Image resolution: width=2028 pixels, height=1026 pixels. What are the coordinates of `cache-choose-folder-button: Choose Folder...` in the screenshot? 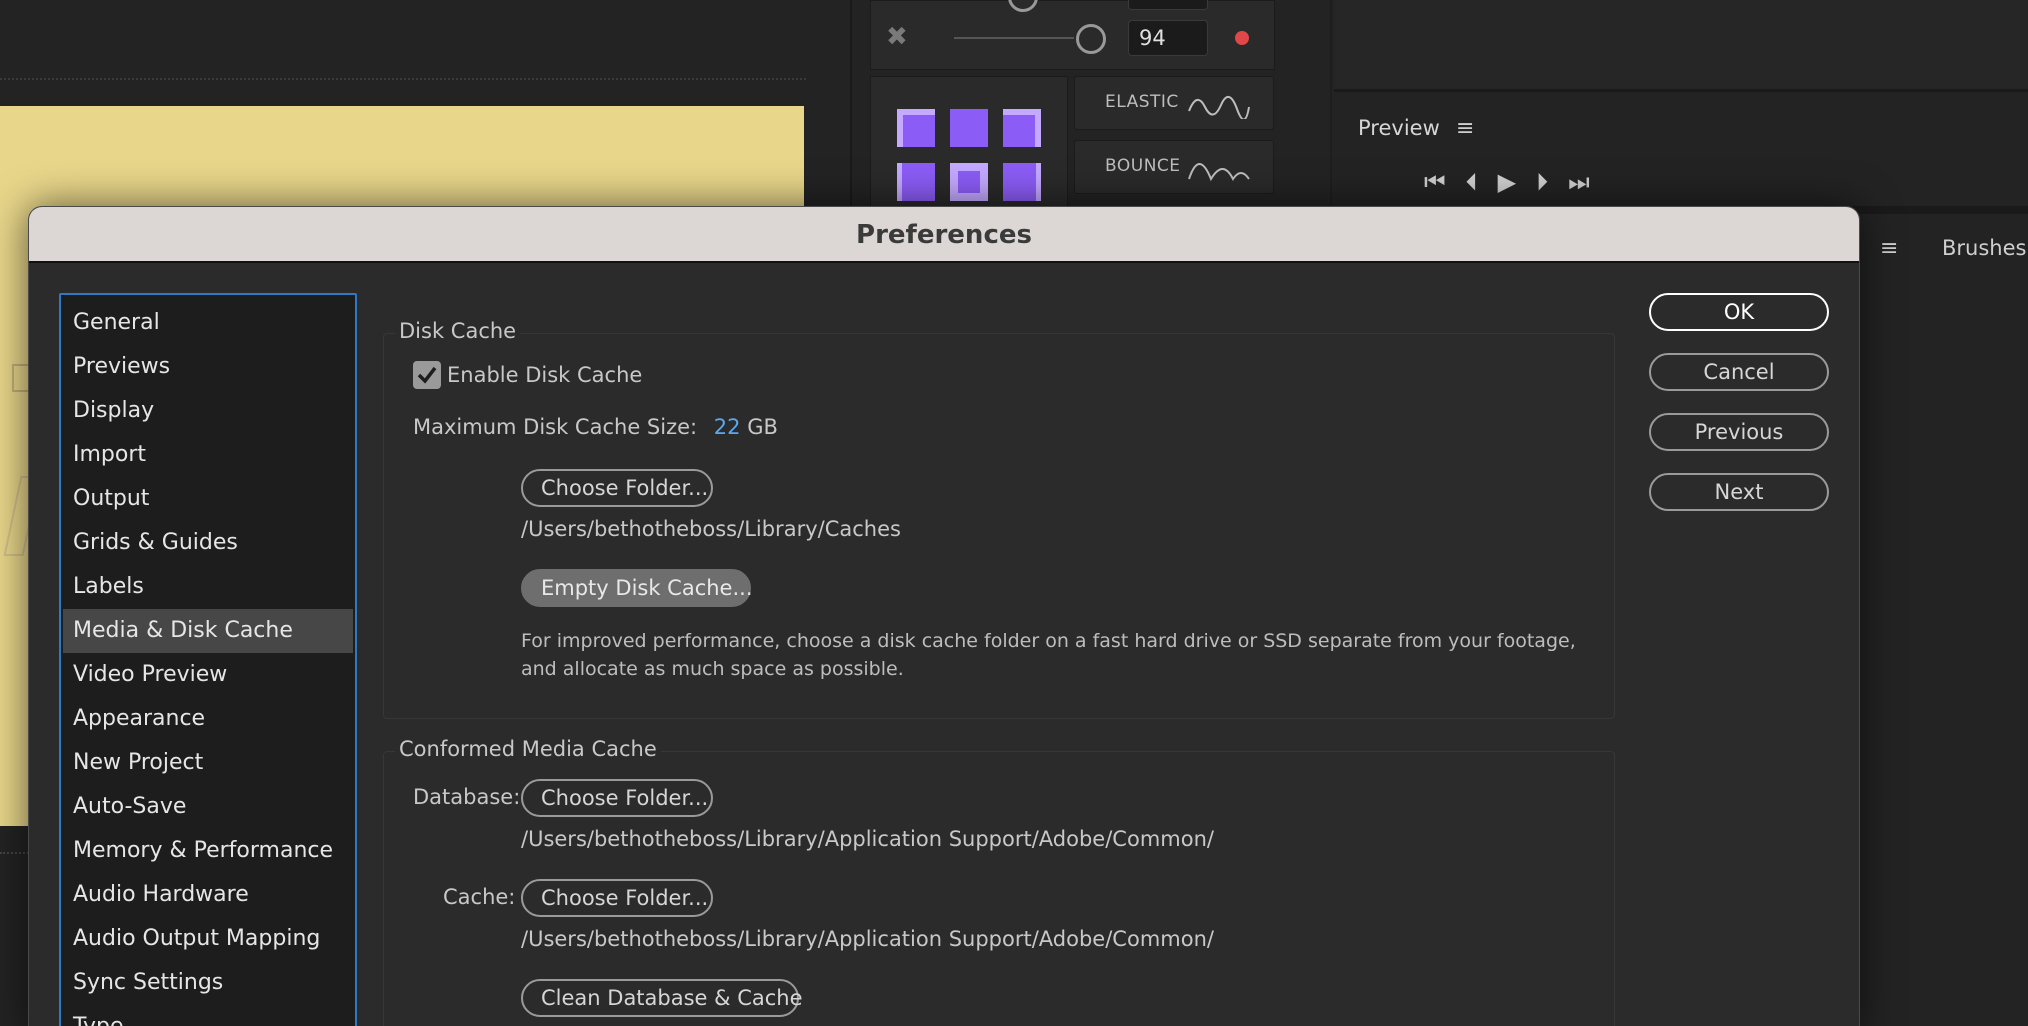 It's located at (617, 898).